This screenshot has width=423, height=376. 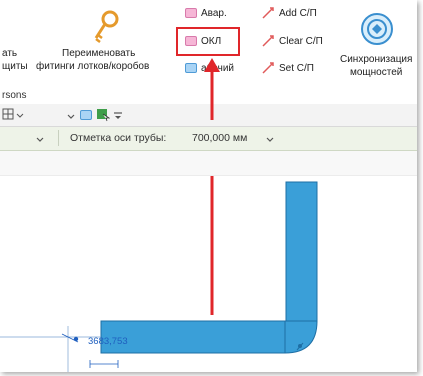 What do you see at coordinates (301, 252) in the screenshot?
I see `vertical-tray` at bounding box center [301, 252].